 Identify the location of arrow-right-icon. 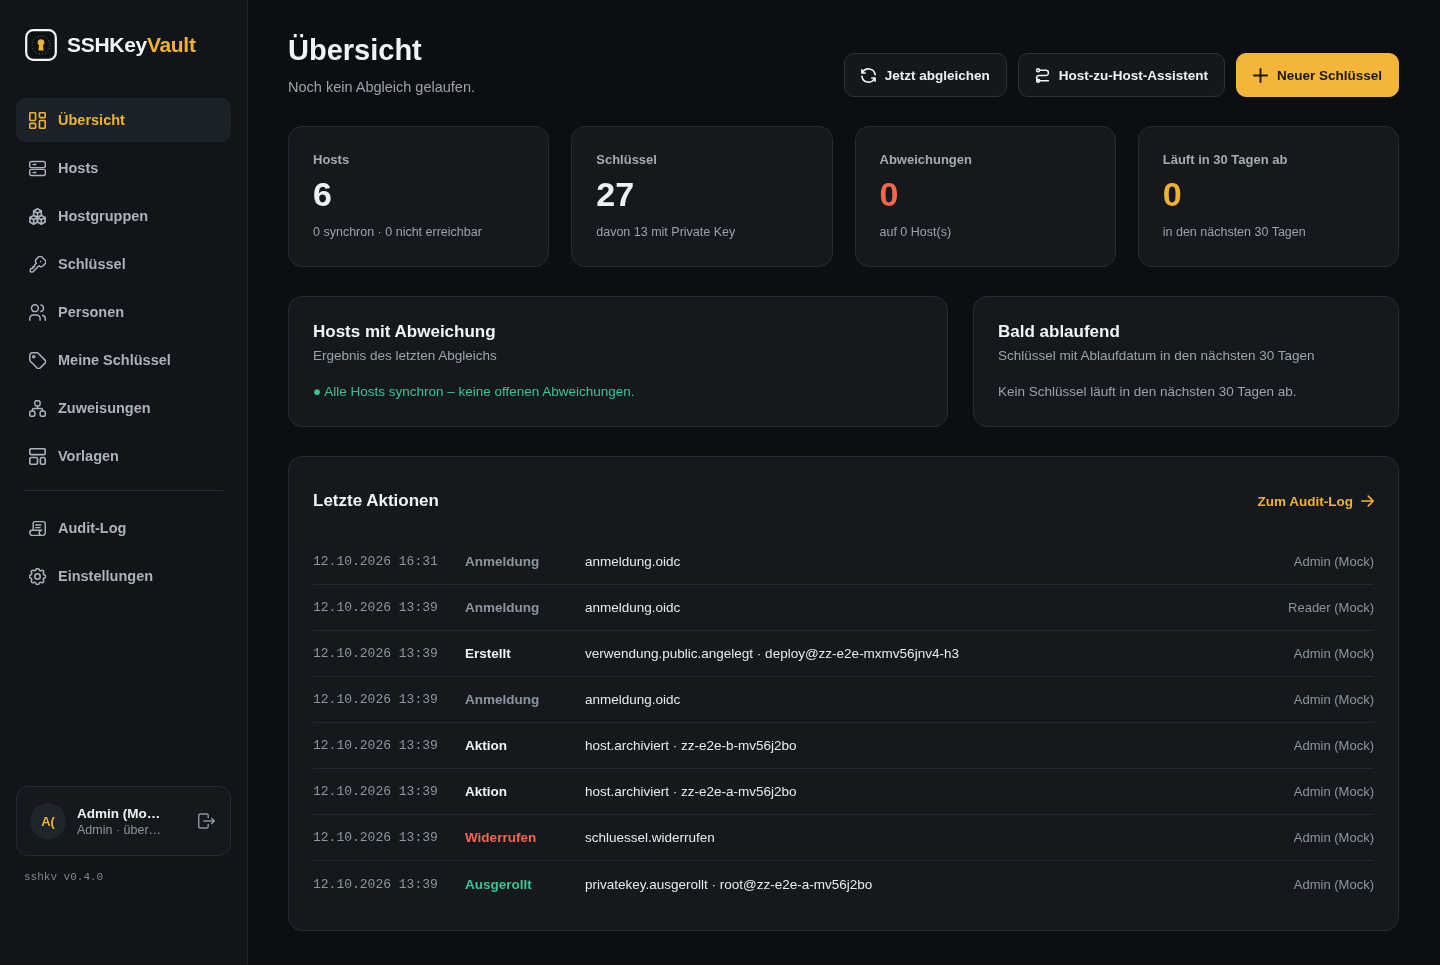
(1367, 501).